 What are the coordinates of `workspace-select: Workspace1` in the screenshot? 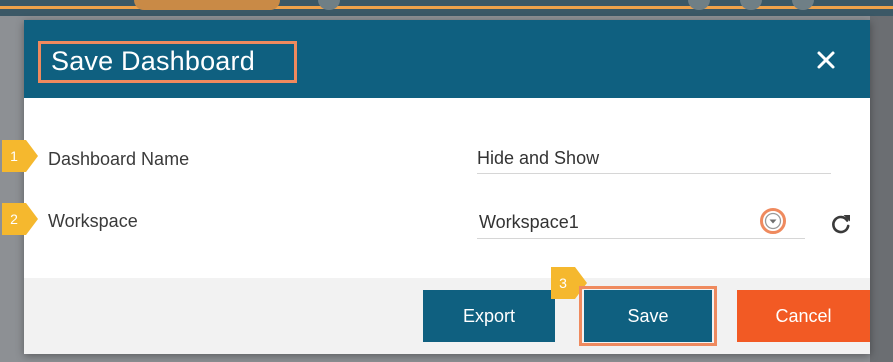 It's located at (641, 222).